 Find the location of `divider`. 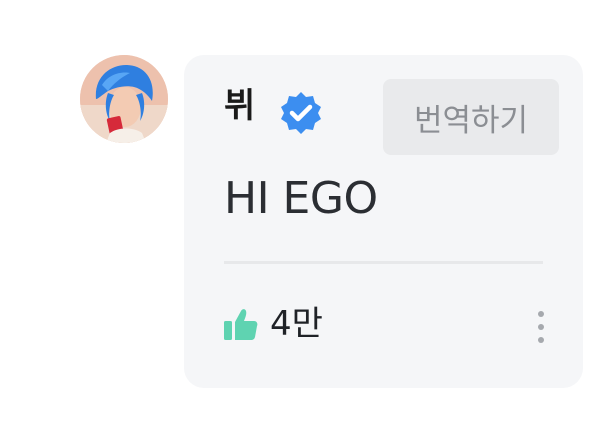

divider is located at coordinates (383, 262).